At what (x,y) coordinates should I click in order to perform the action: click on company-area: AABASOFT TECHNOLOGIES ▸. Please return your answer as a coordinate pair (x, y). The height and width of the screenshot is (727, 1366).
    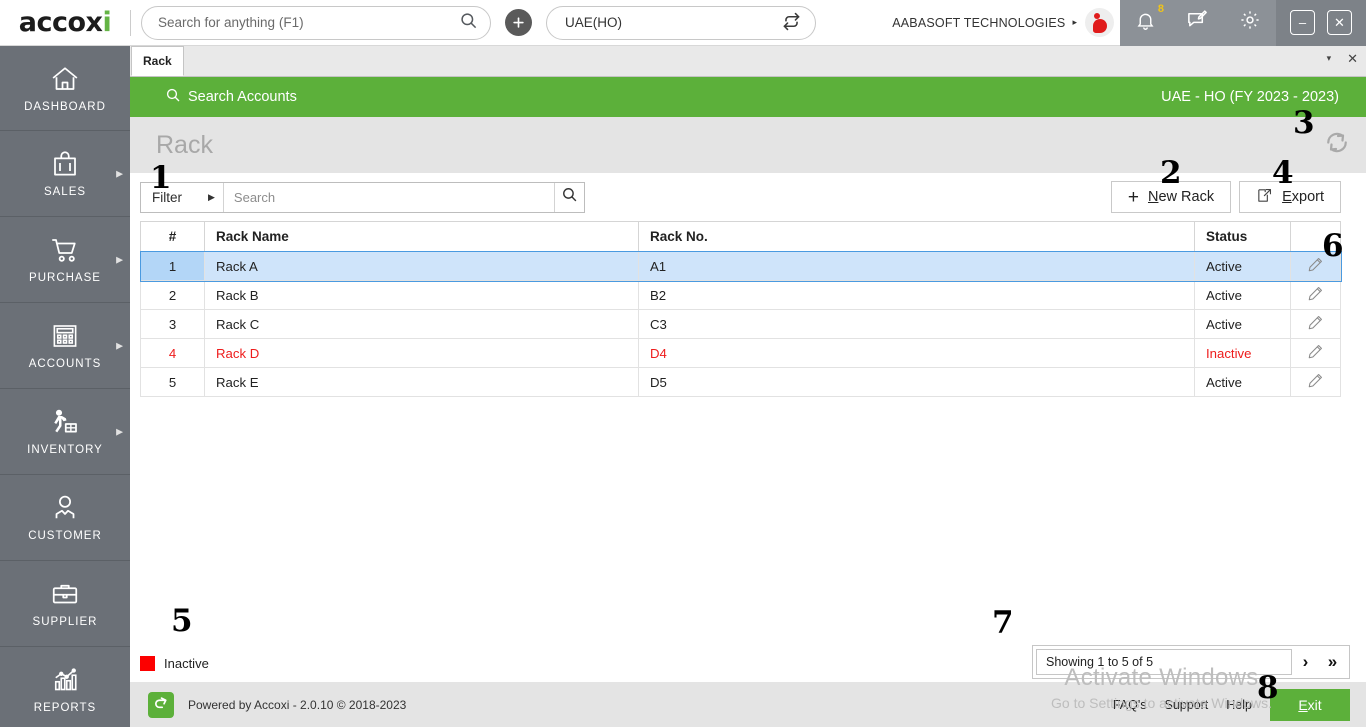
    Looking at the image, I should click on (1006, 23).